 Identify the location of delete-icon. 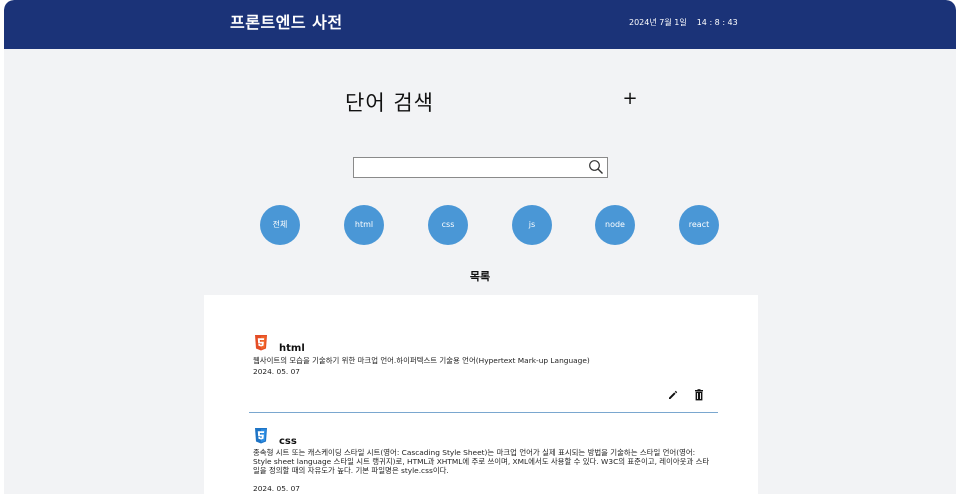
(699, 395).